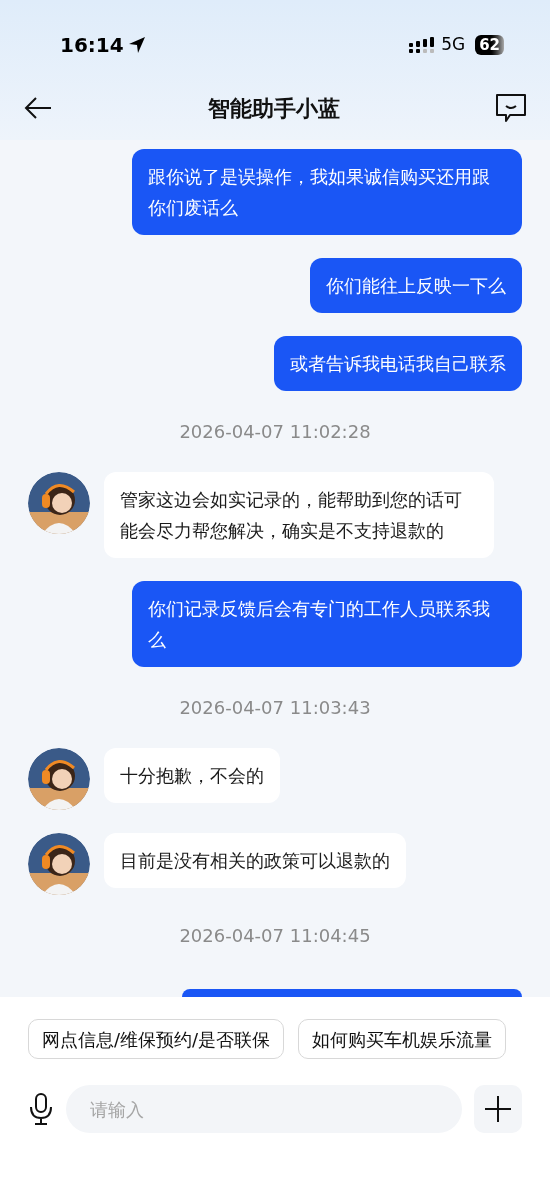 This screenshot has width=550, height=1195. I want to click on chat-title: 智能助手小蓝, so click(274, 108).